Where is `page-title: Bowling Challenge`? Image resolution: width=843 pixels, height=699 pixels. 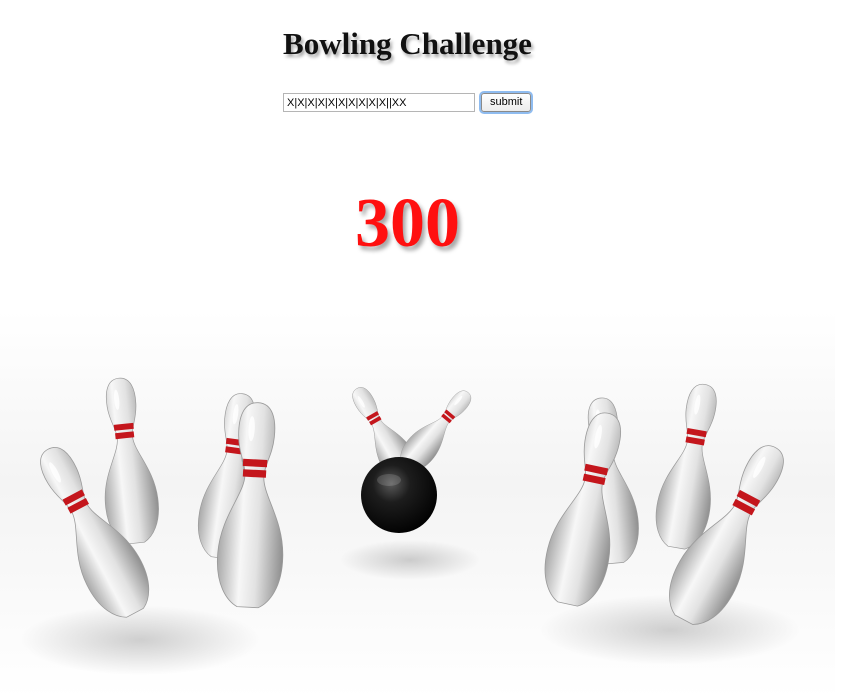
page-title: Bowling Challenge is located at coordinates (407, 43).